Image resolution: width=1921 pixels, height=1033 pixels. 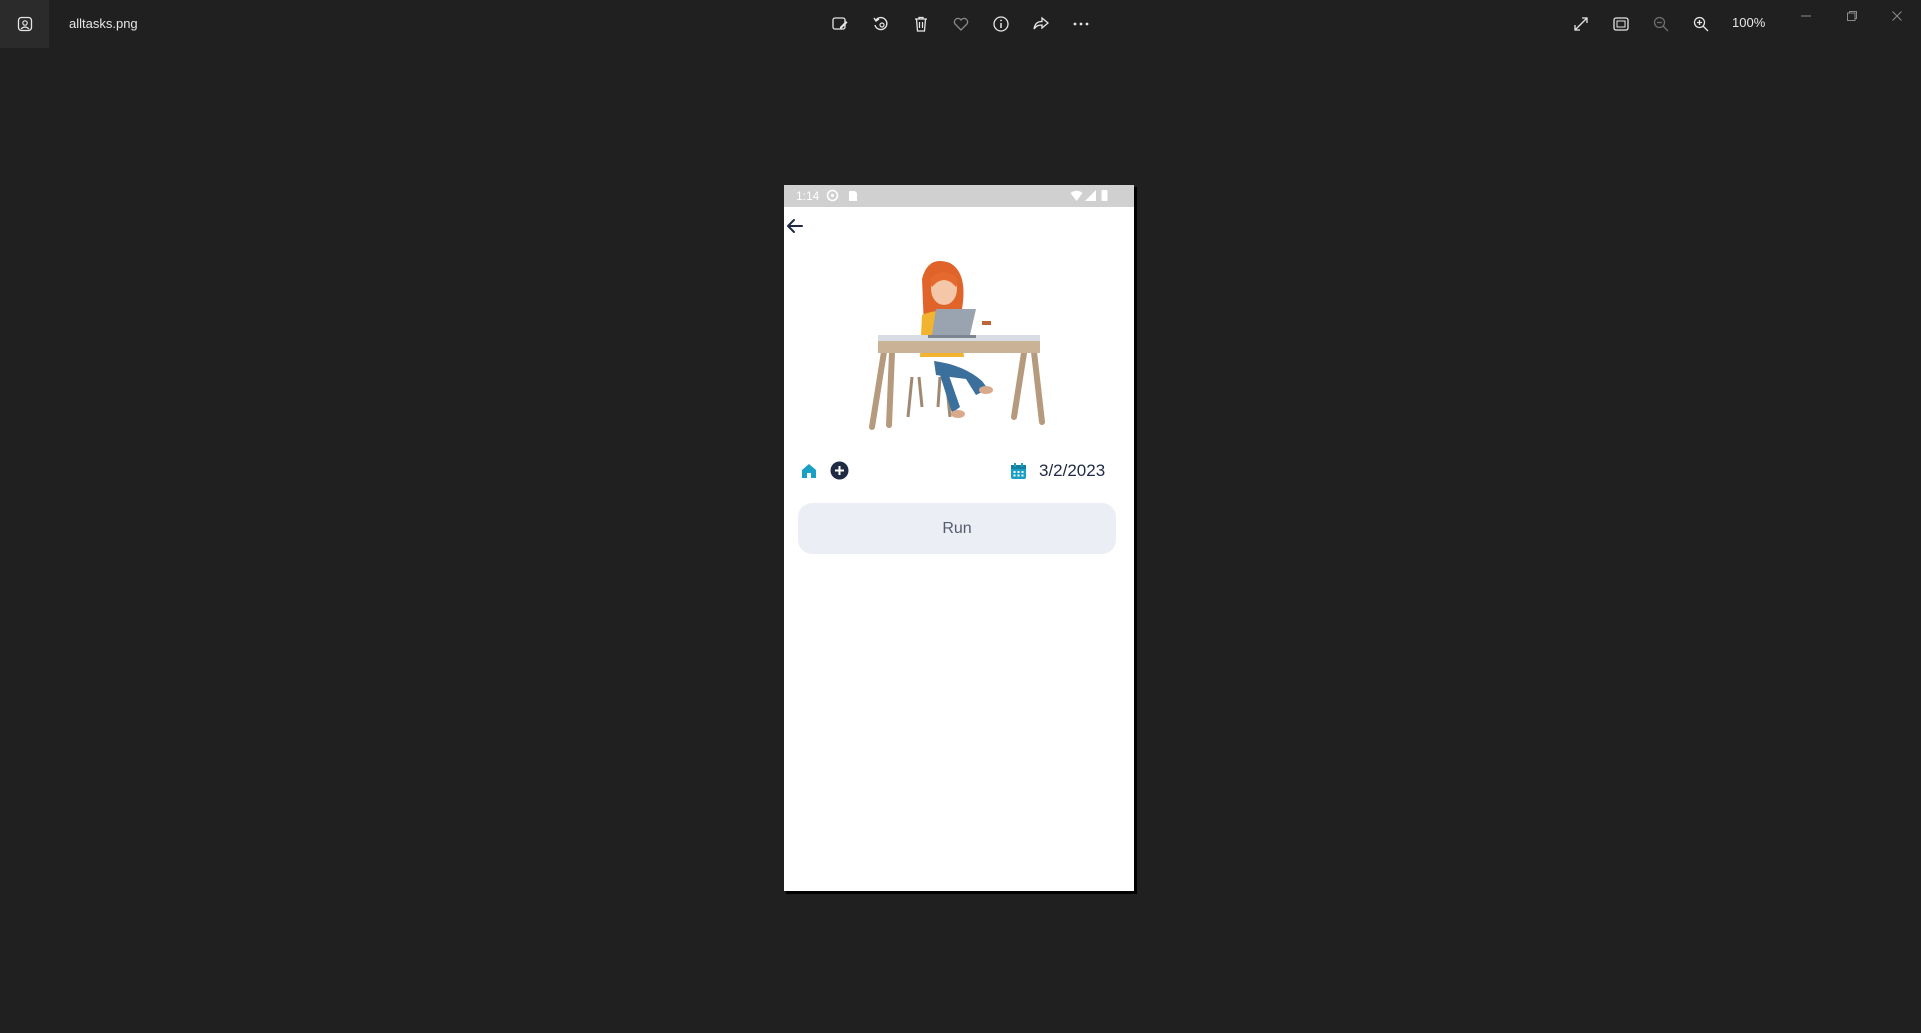 I want to click on delete-icon, so click(x=921, y=24).